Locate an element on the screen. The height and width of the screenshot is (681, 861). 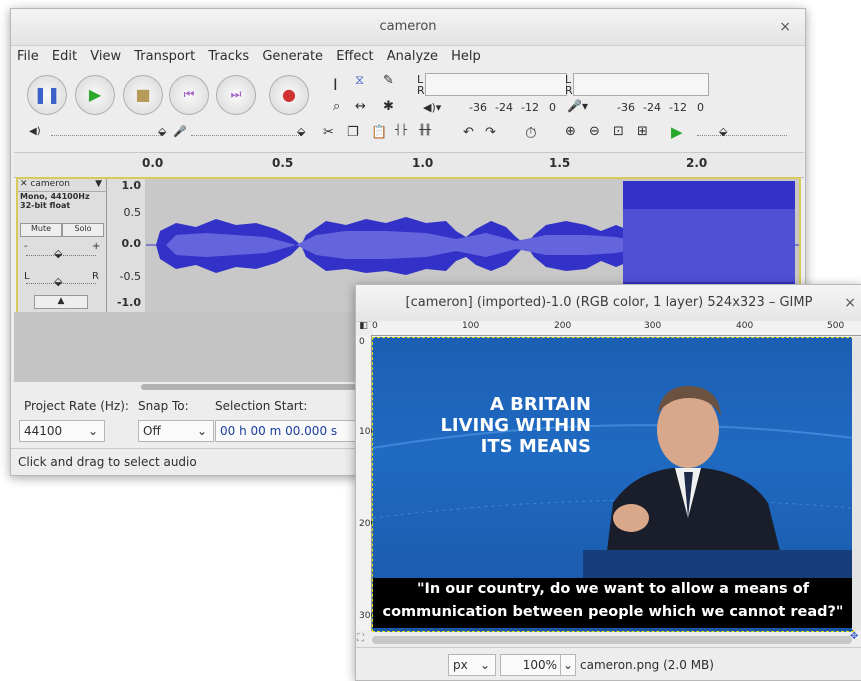
unit-value: px is located at coordinates (460, 665).